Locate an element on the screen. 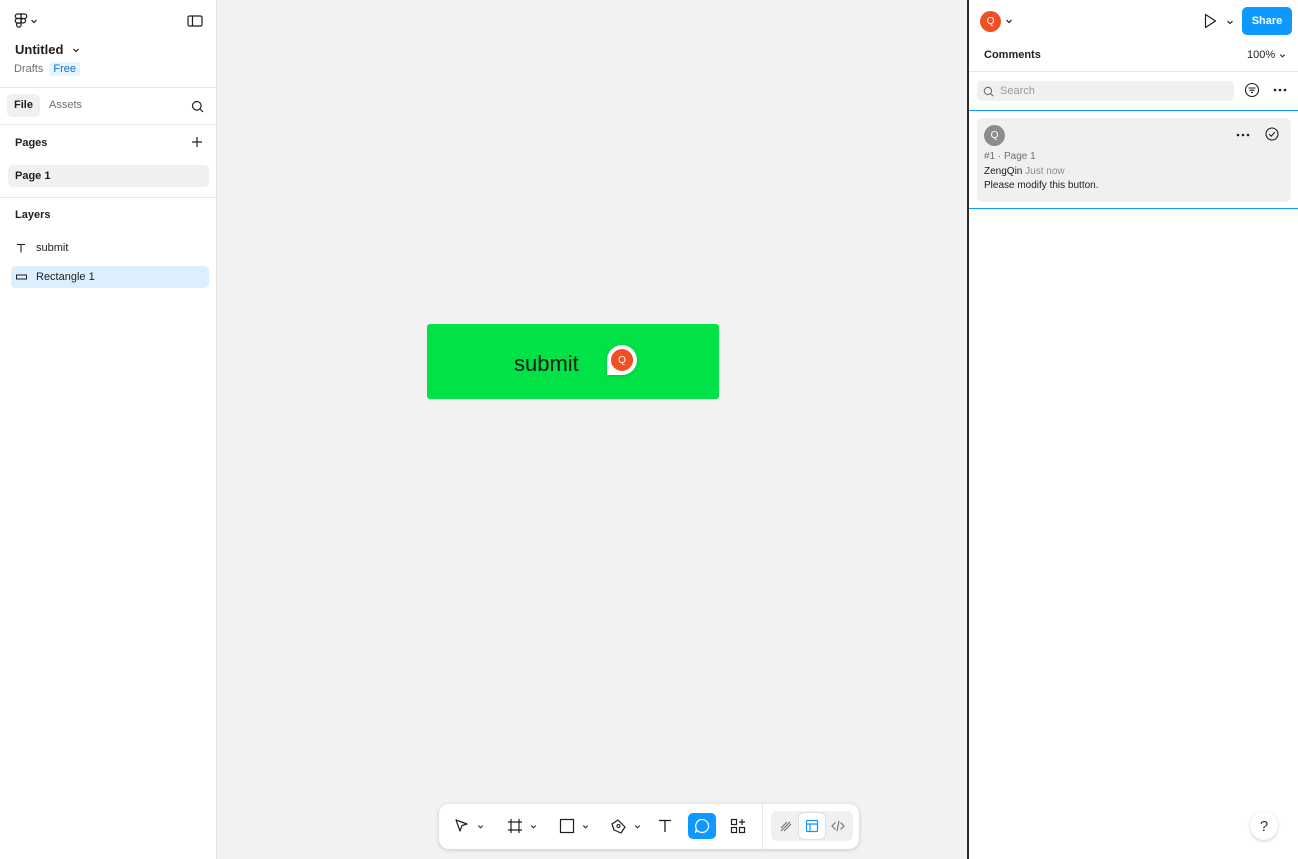  actions-button is located at coordinates (738, 826).